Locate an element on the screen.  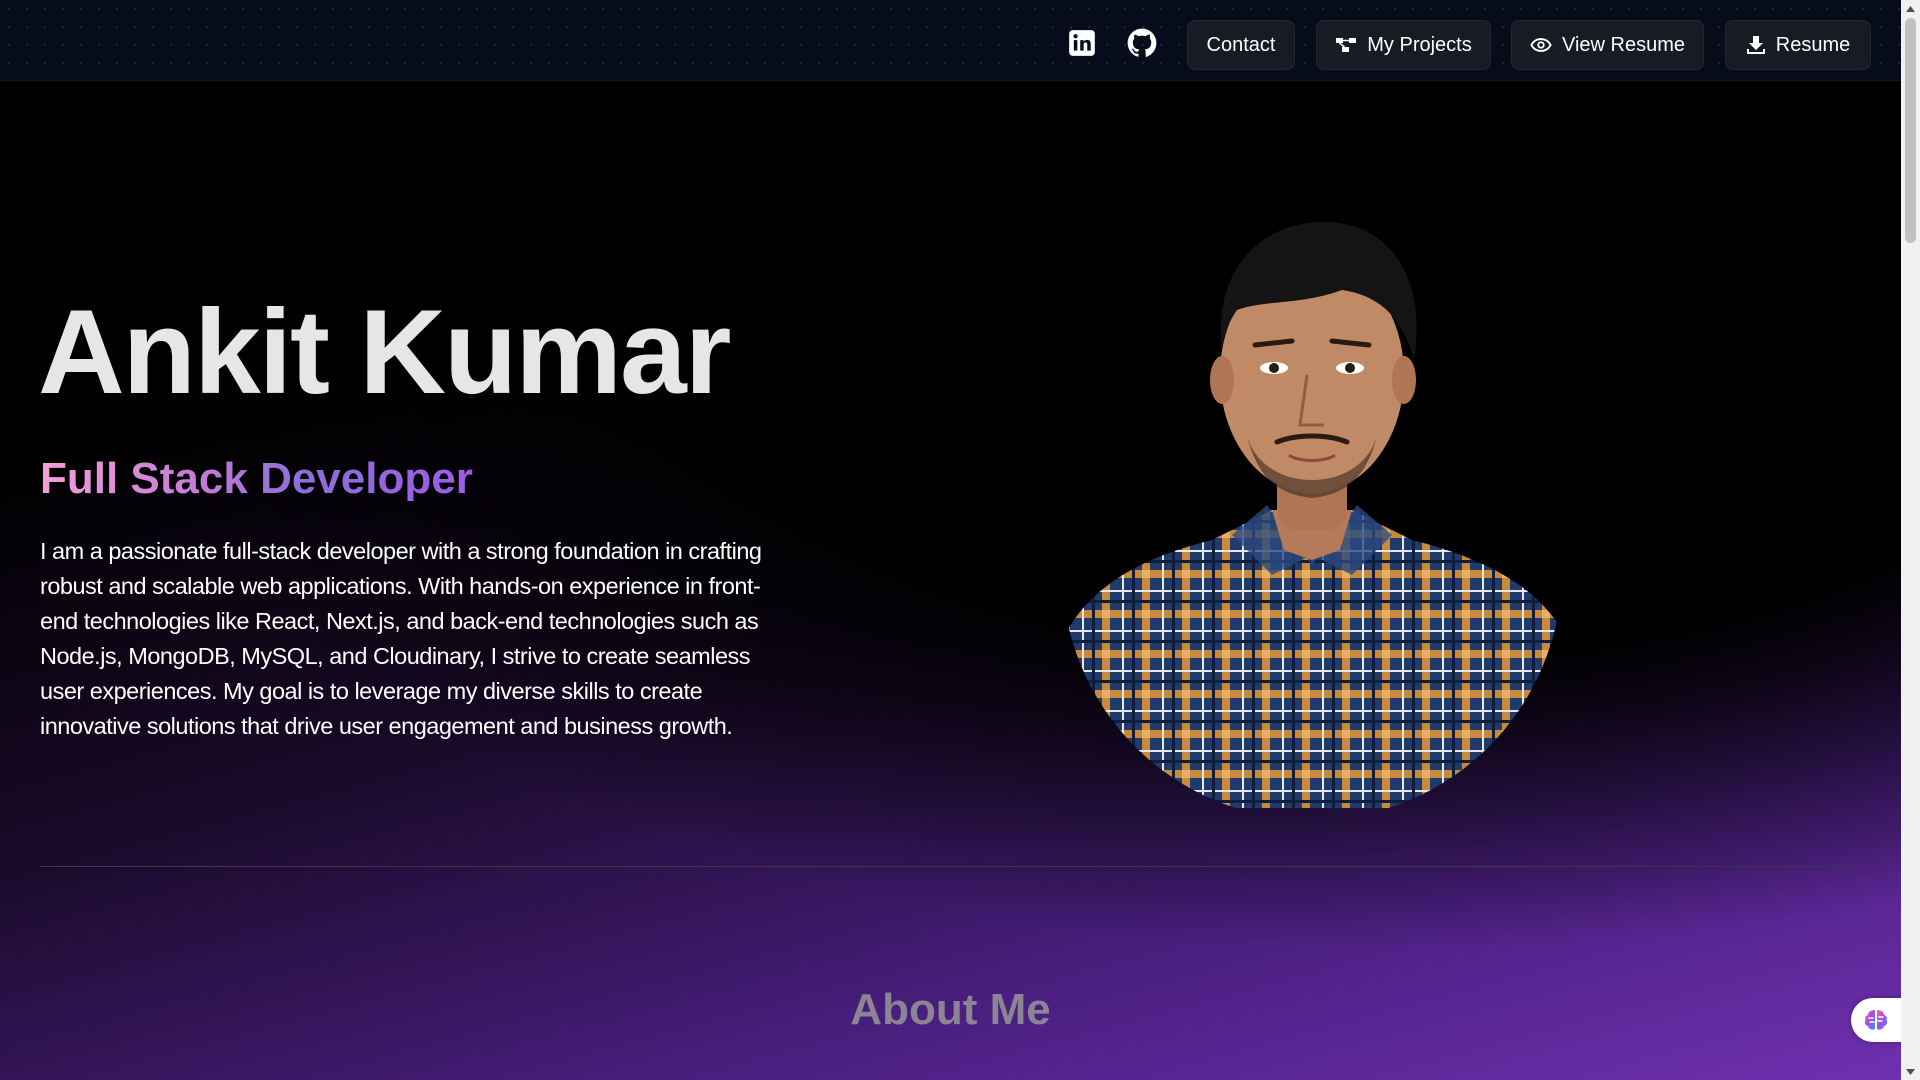
navbar: Contact My Projects View Resume Resume is located at coordinates (950, 40).